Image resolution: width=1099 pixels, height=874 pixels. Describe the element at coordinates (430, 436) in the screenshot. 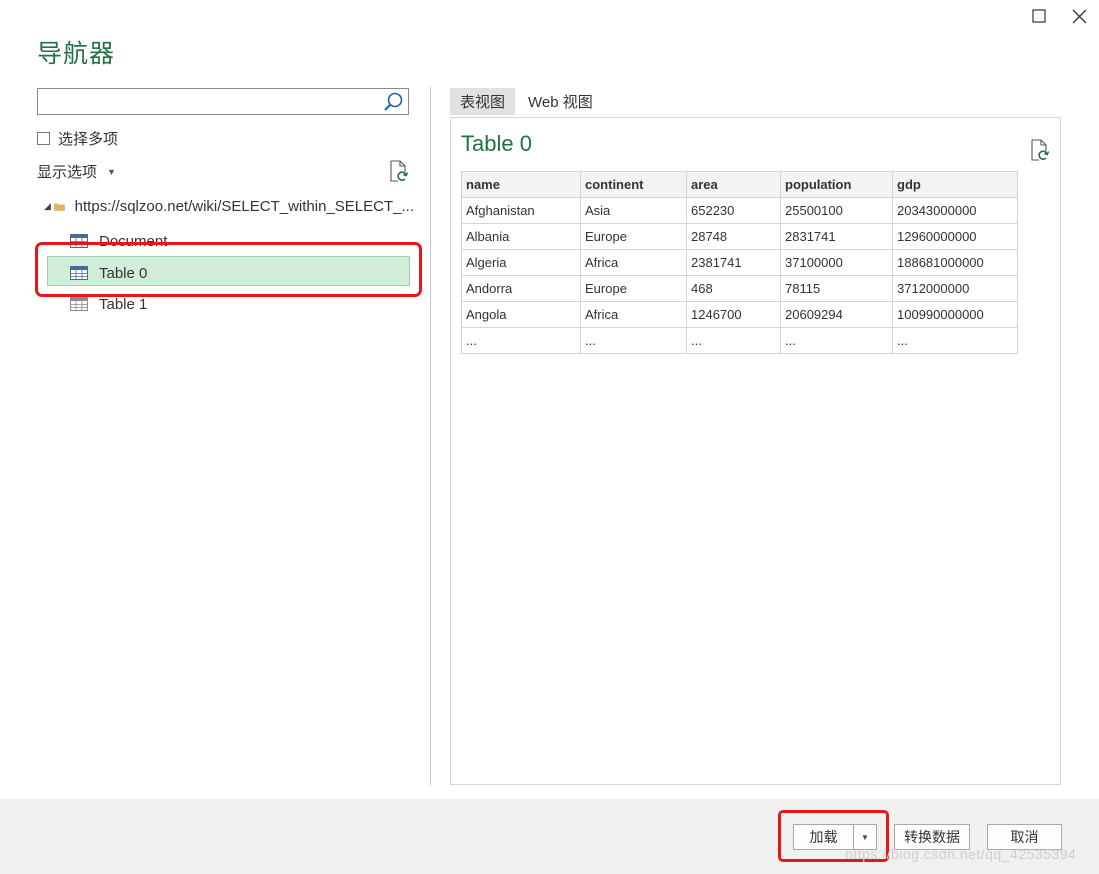

I see `pane-divider` at that location.